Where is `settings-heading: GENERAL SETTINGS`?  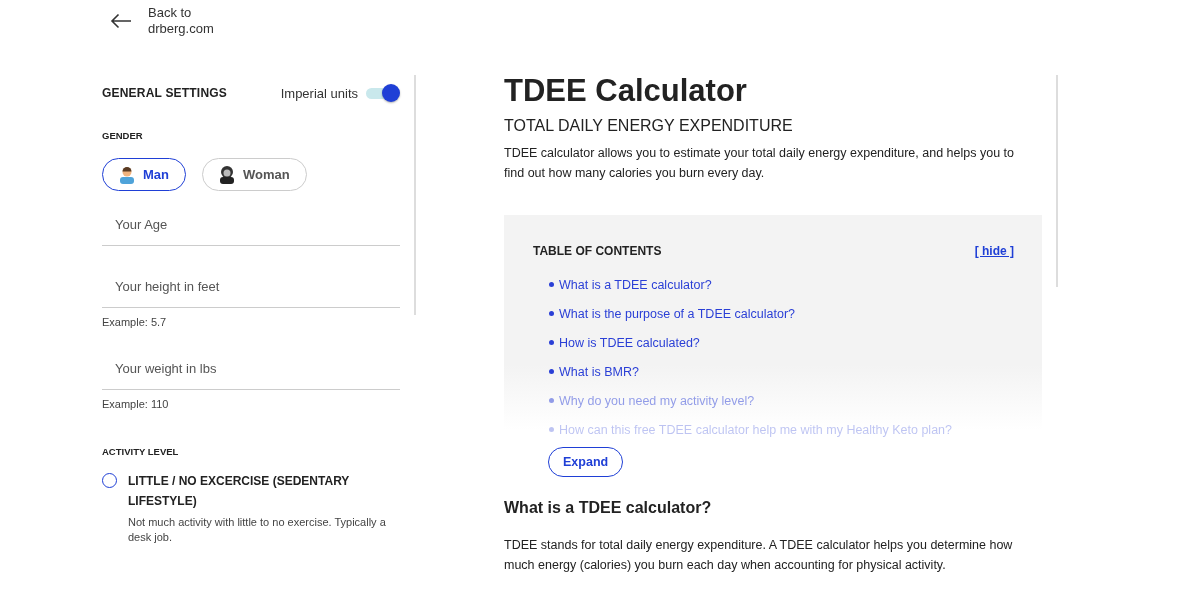 settings-heading: GENERAL SETTINGS is located at coordinates (164, 93).